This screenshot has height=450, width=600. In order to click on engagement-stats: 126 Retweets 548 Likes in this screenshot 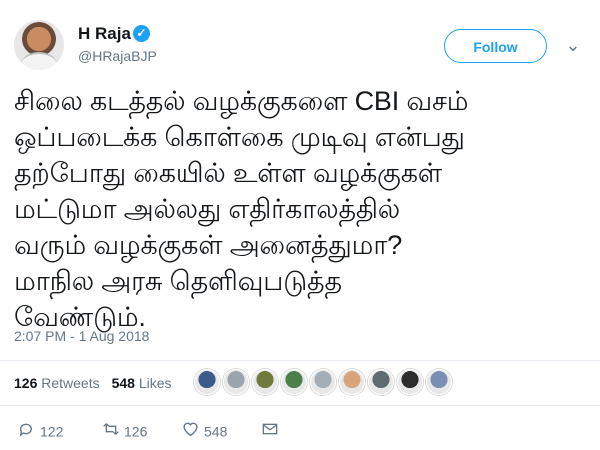, I will do `click(93, 383)`.